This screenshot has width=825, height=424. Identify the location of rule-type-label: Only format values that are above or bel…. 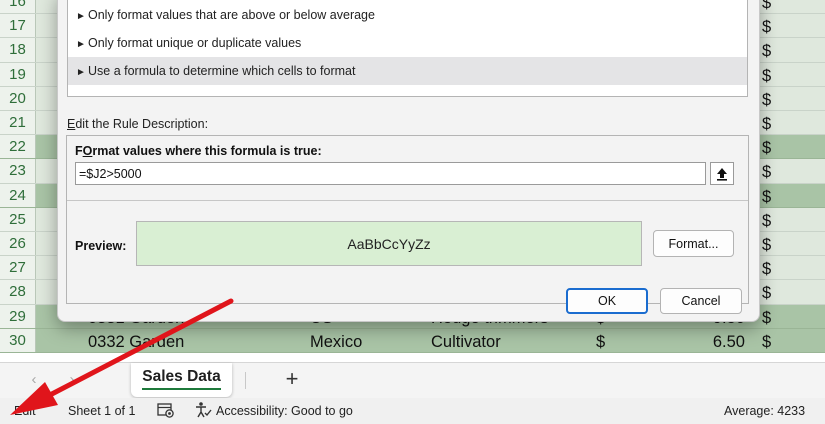
(231, 15).